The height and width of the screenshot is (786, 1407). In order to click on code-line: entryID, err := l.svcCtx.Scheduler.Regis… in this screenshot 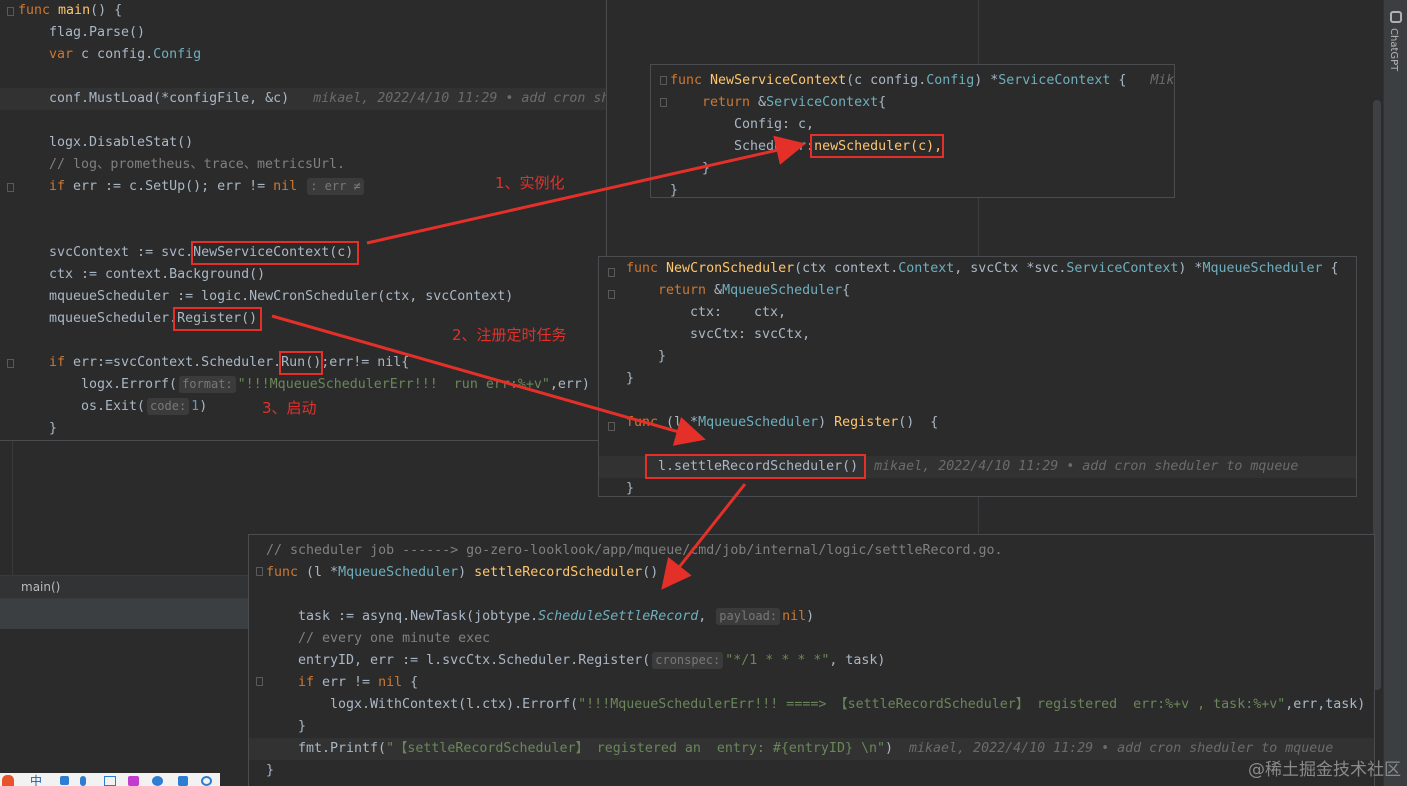, I will do `click(592, 660)`.